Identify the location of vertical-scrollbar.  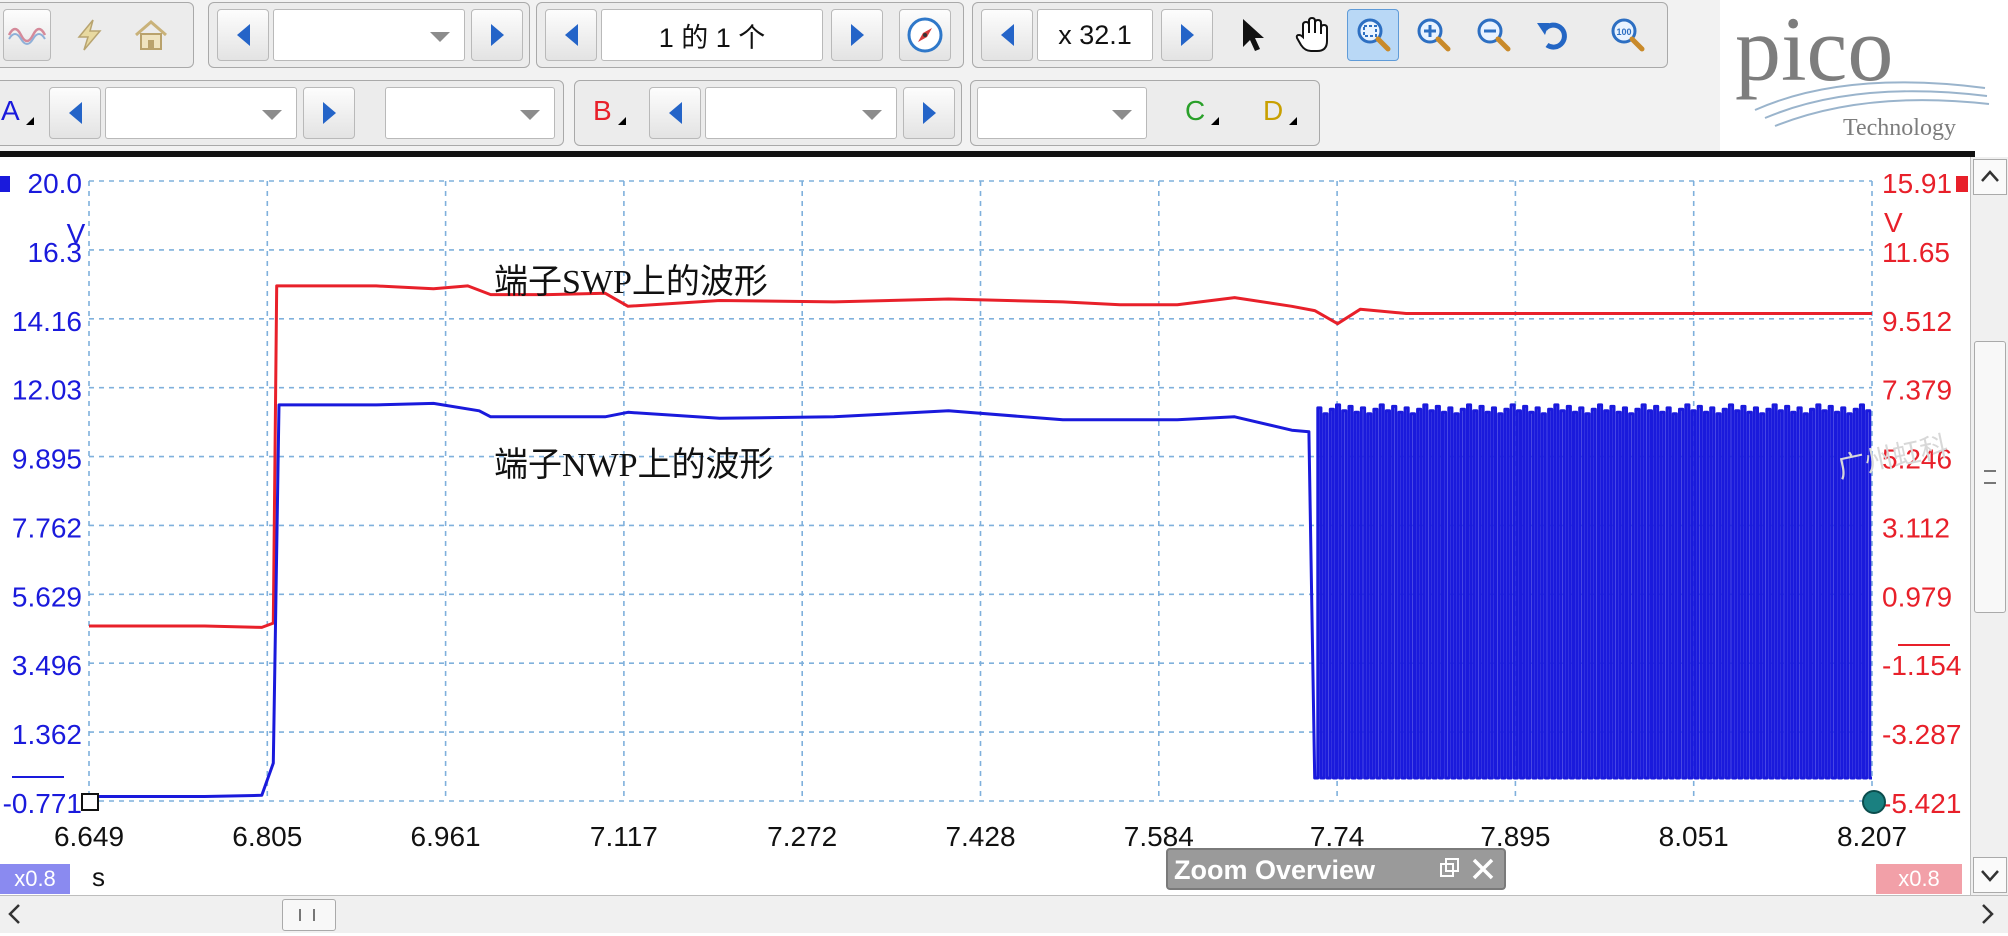
(1989, 527).